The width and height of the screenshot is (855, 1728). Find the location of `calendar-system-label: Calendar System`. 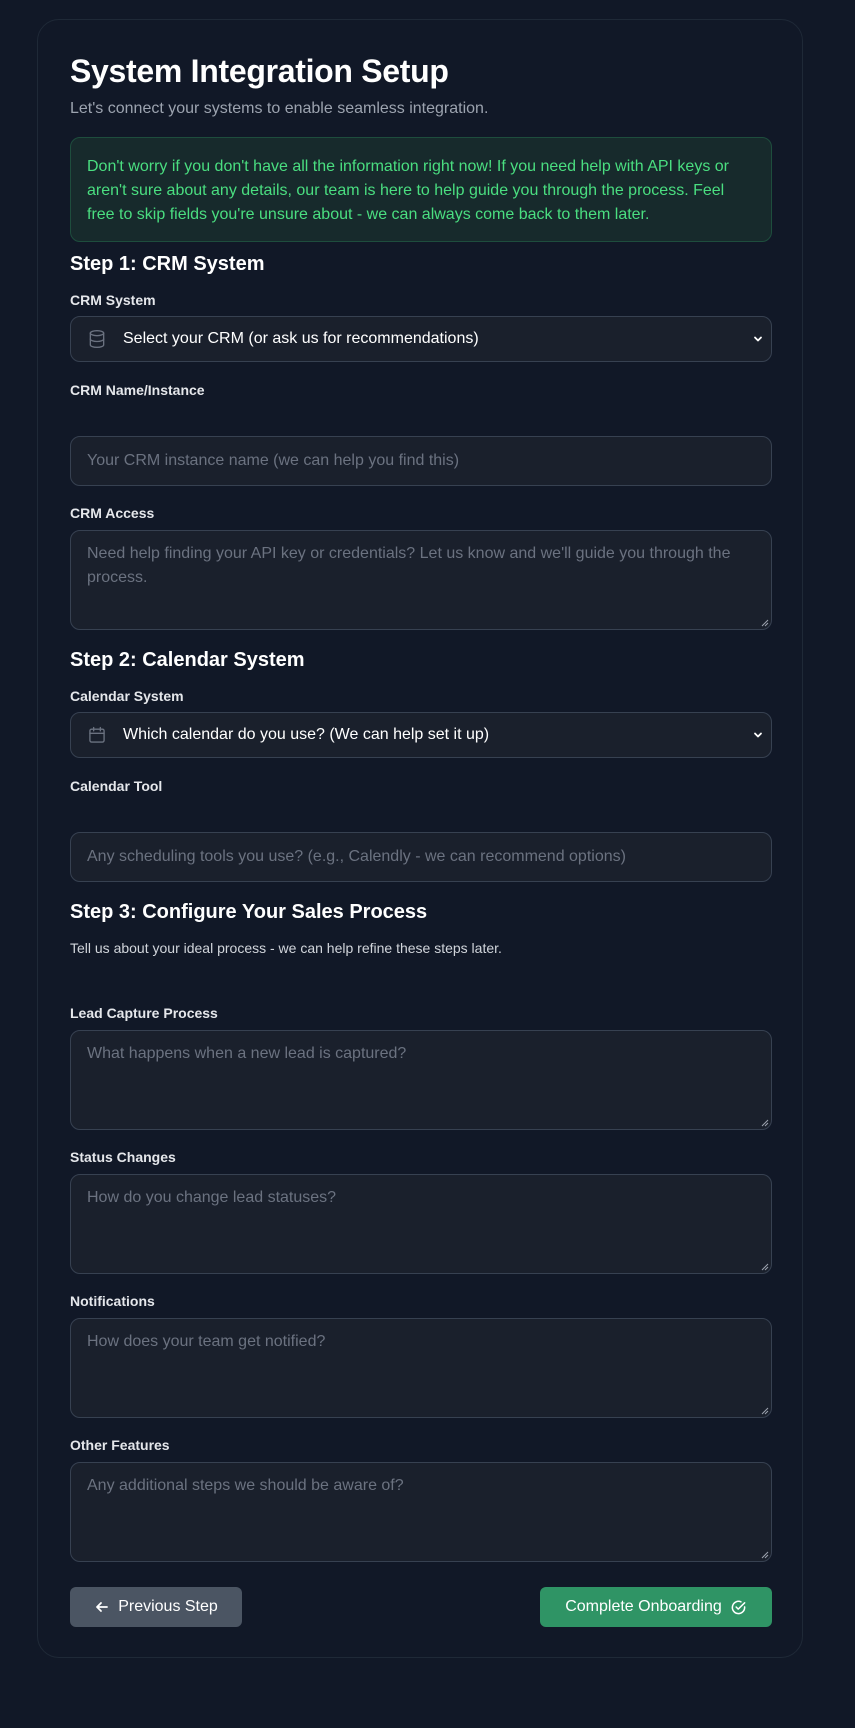

calendar-system-label: Calendar System is located at coordinates (127, 696).